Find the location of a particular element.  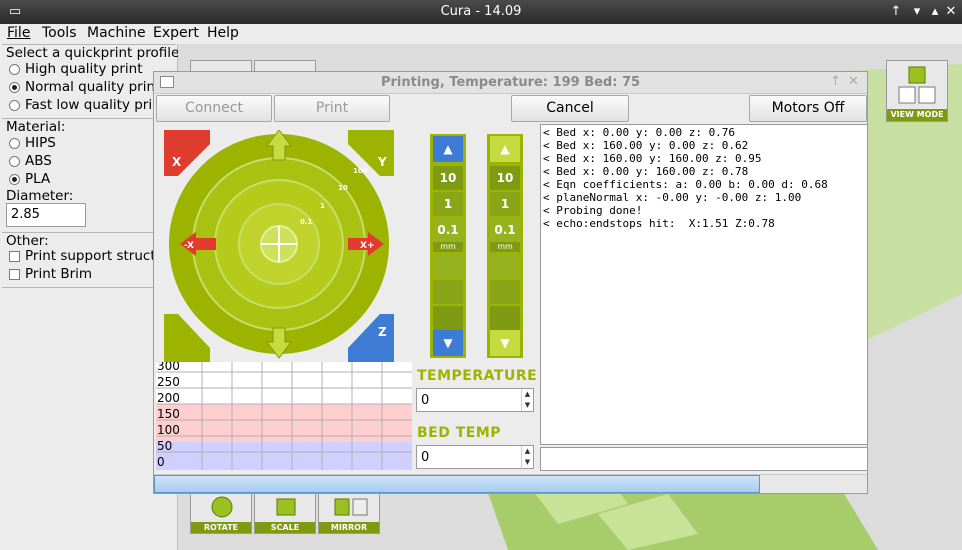

profile-label-high: High quality print is located at coordinates (84, 69).